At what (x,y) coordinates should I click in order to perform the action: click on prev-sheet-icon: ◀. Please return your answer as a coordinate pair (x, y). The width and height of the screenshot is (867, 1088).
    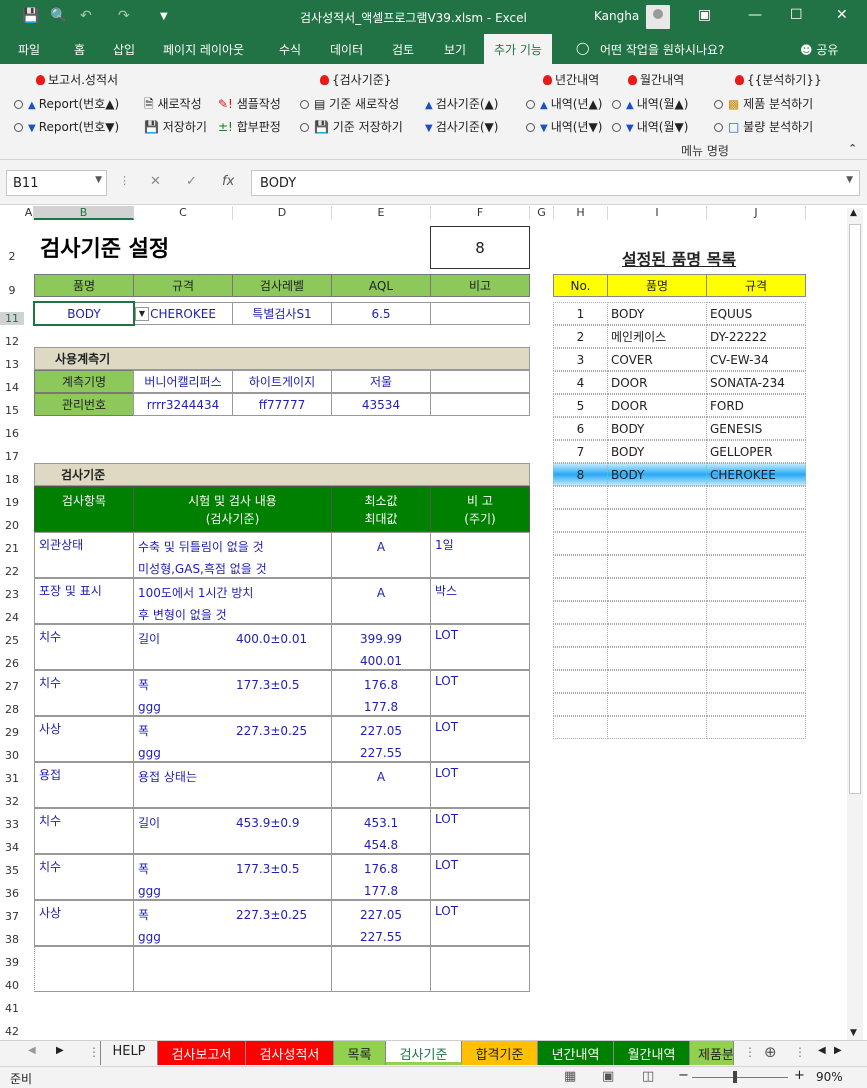
    Looking at the image, I should click on (32, 1050).